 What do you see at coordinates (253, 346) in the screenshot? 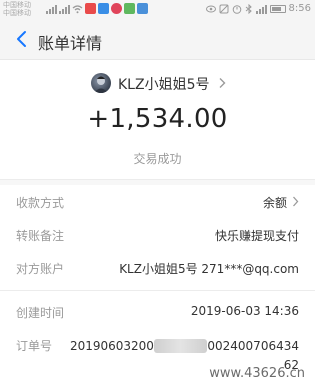
I see `order-number-suffix: 002400706434` at bounding box center [253, 346].